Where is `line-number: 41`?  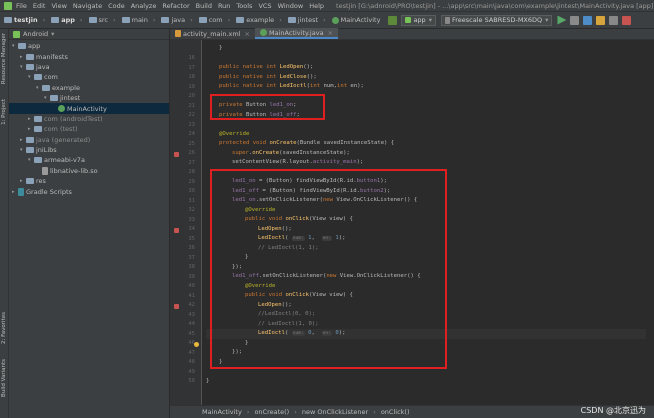
line-number: 41 is located at coordinates (191, 295).